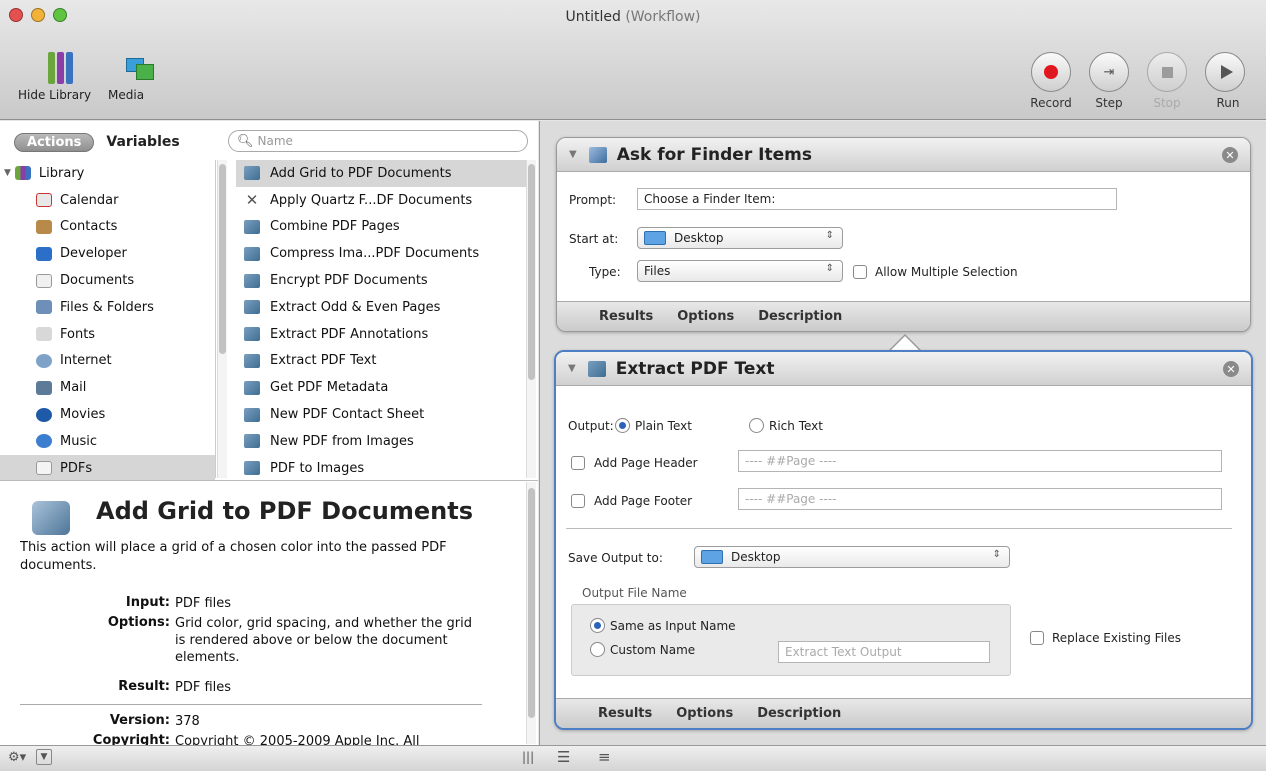 This screenshot has height=771, width=1266. I want to click on add-page-header-checkbox, so click(578, 463).